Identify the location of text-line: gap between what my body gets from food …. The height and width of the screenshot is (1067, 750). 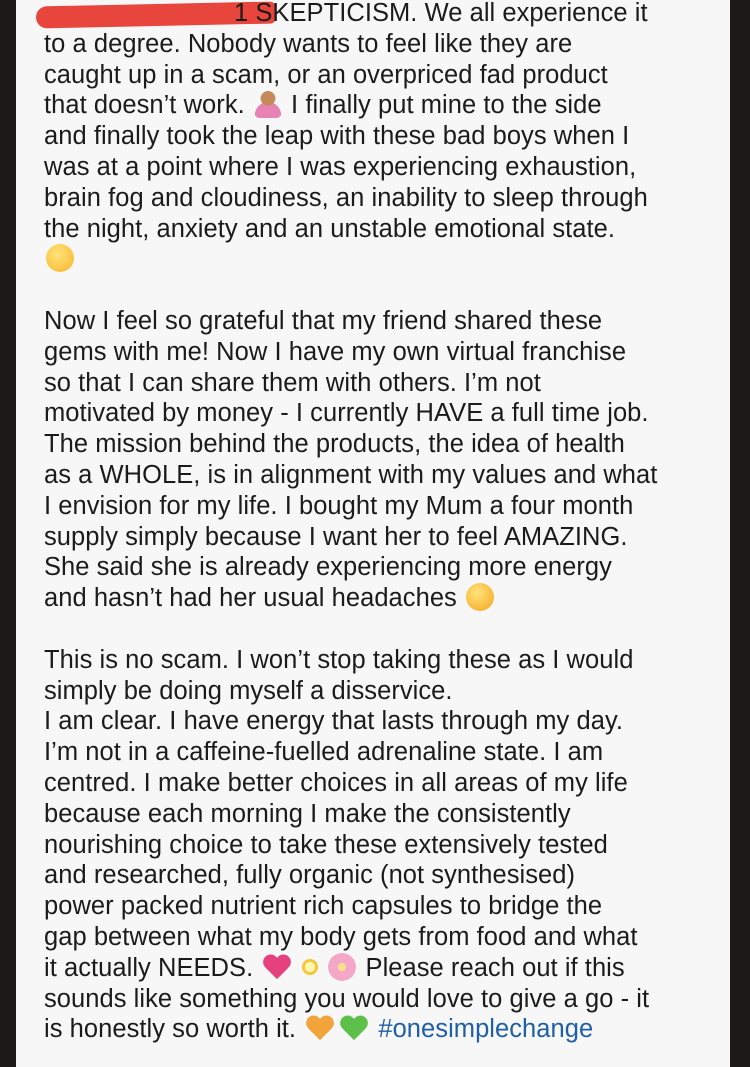
(341, 936).